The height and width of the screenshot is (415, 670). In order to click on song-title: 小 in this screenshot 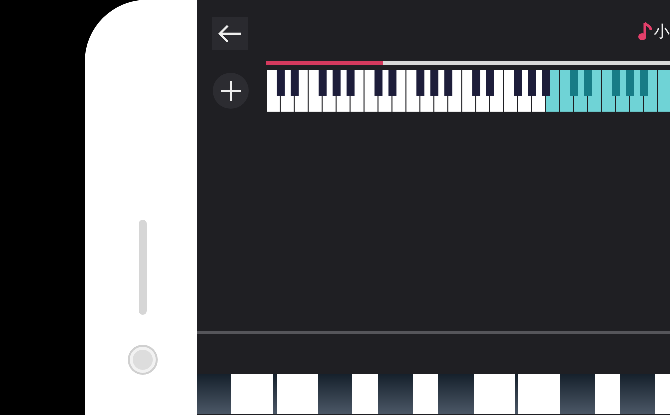, I will do `click(662, 32)`.